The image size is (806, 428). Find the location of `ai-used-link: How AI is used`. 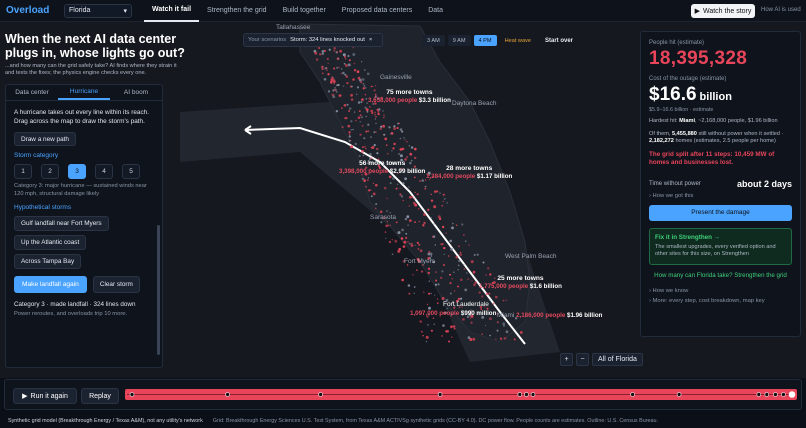

ai-used-link: How AI is used is located at coordinates (781, 10).